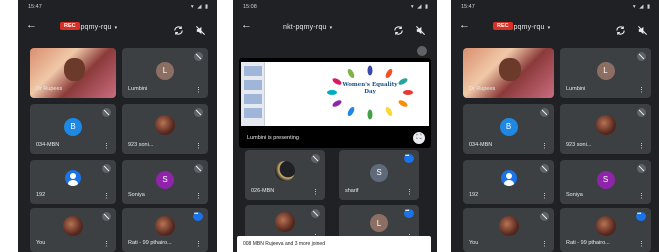  I want to click on status-bar: 15:47 ▾ ◢ ▮, so click(555, 7).